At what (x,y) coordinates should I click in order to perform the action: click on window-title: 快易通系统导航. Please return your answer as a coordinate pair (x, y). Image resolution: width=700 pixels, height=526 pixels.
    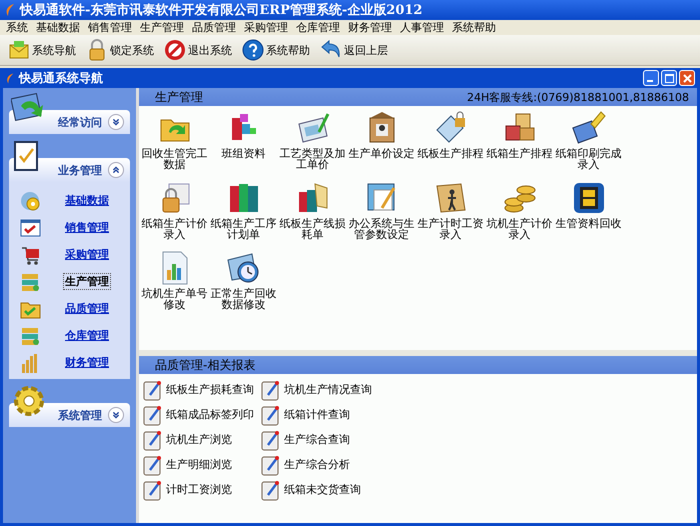
    Looking at the image, I should click on (61, 78).